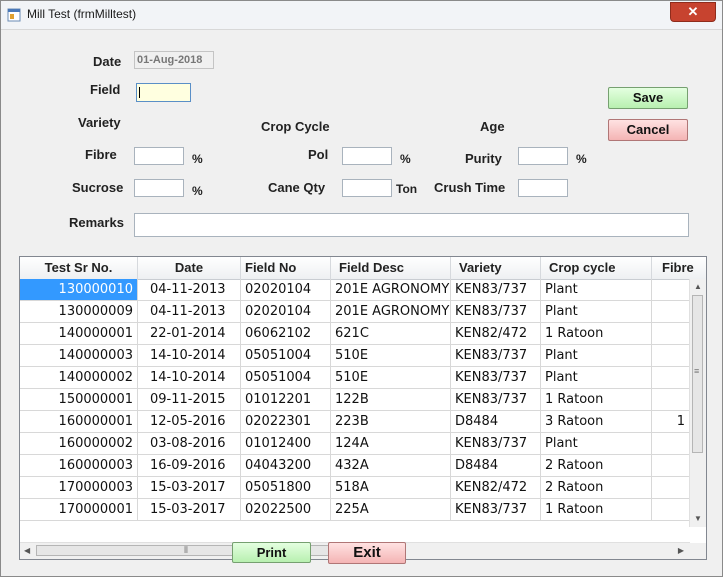 The image size is (723, 577). Describe the element at coordinates (391, 268) in the screenshot. I see `col-header-field-desc: Field Desc` at that location.